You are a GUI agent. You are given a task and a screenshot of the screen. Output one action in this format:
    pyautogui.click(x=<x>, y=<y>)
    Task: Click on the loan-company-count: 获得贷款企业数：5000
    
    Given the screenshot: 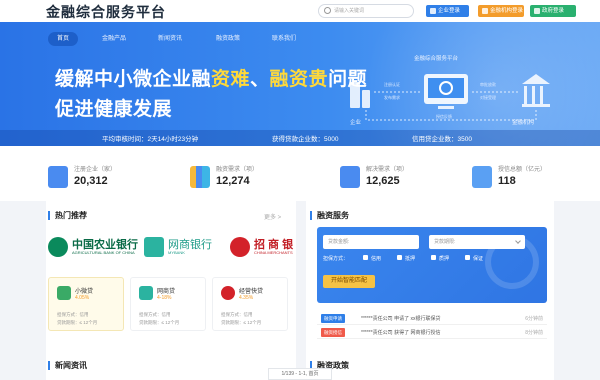 What is the action you would take?
    pyautogui.click(x=305, y=139)
    